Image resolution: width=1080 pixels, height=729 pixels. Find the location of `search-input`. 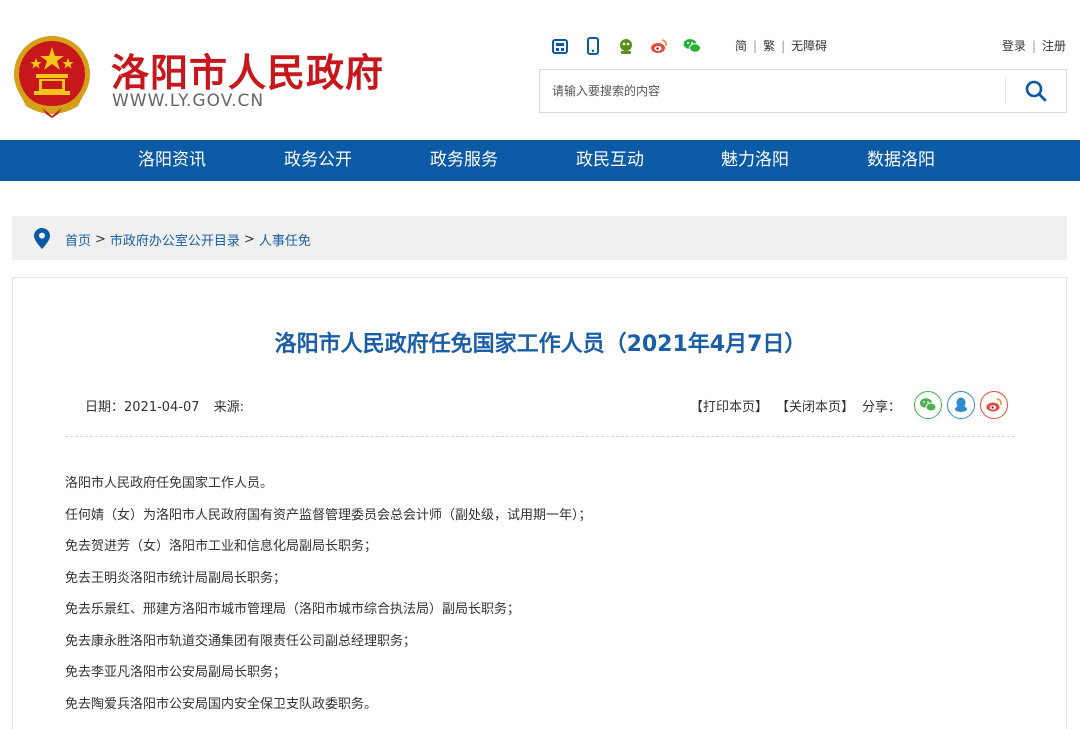

search-input is located at coordinates (772, 91).